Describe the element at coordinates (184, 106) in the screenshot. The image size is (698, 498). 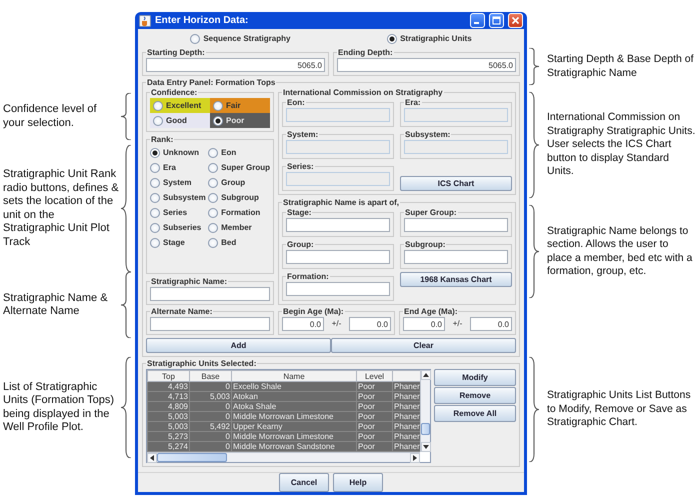
I see `radio-label: Excellent` at that location.